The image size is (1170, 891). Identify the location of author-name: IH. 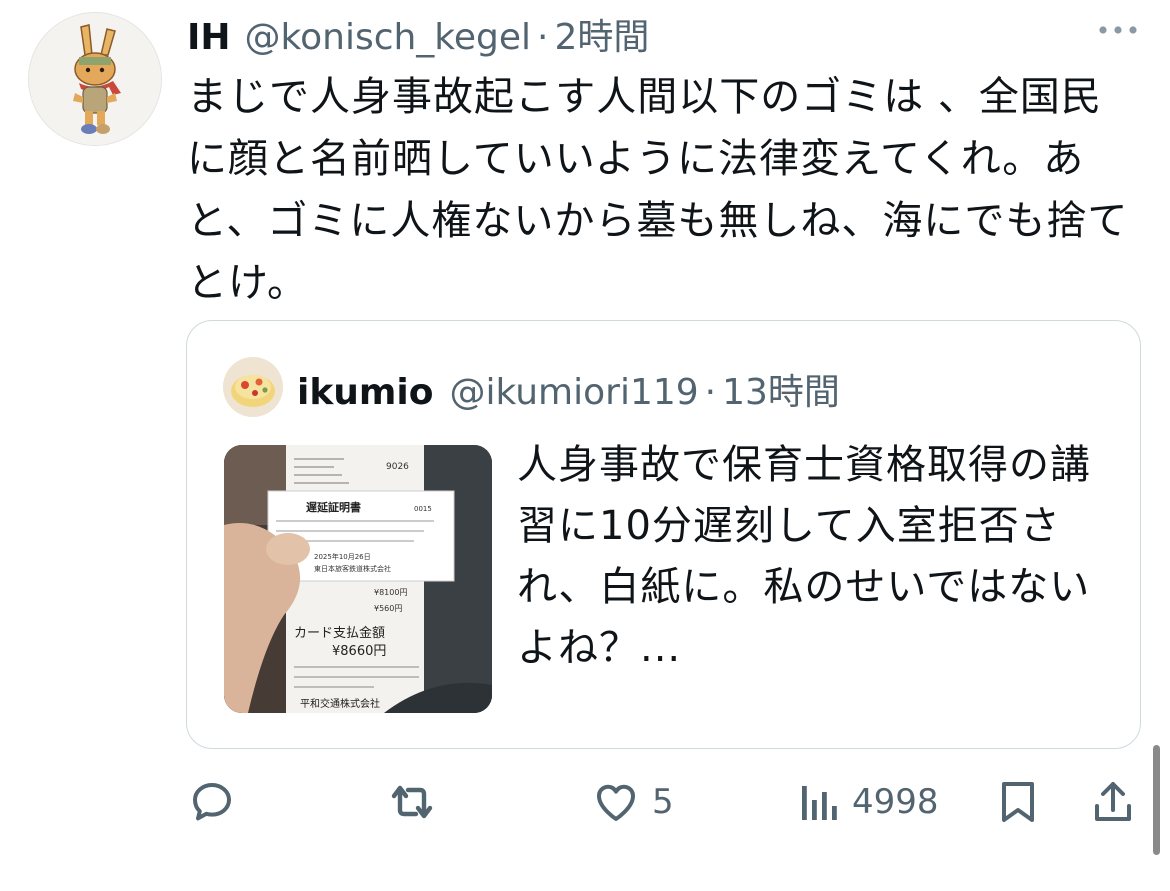
(209, 37).